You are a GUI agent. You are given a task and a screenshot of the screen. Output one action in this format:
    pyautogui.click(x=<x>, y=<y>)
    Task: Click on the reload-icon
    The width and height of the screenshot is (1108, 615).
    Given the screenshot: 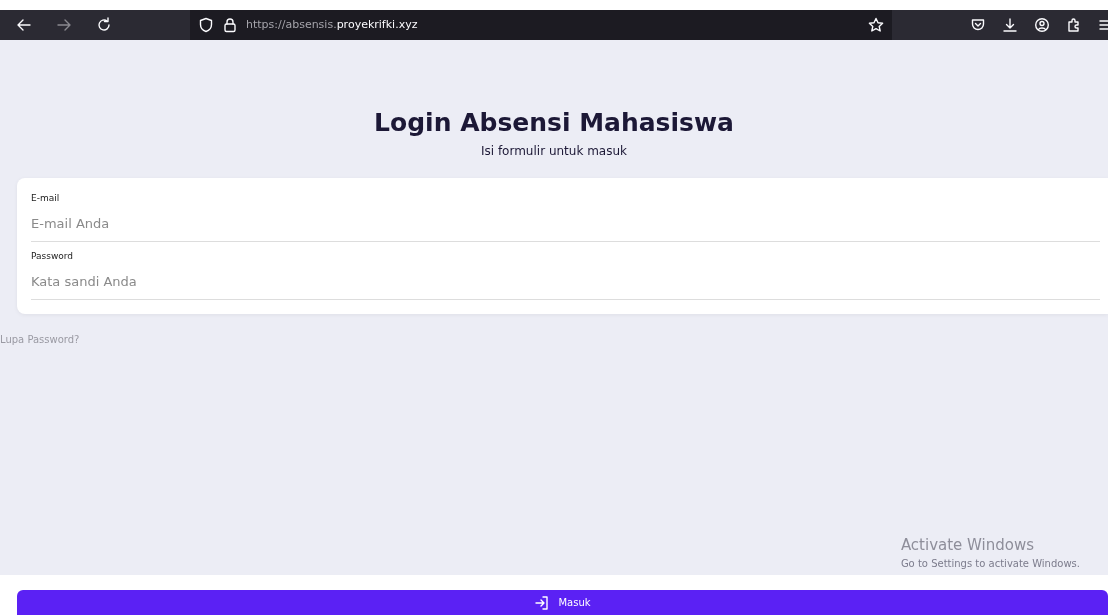 What is the action you would take?
    pyautogui.click(x=104, y=25)
    